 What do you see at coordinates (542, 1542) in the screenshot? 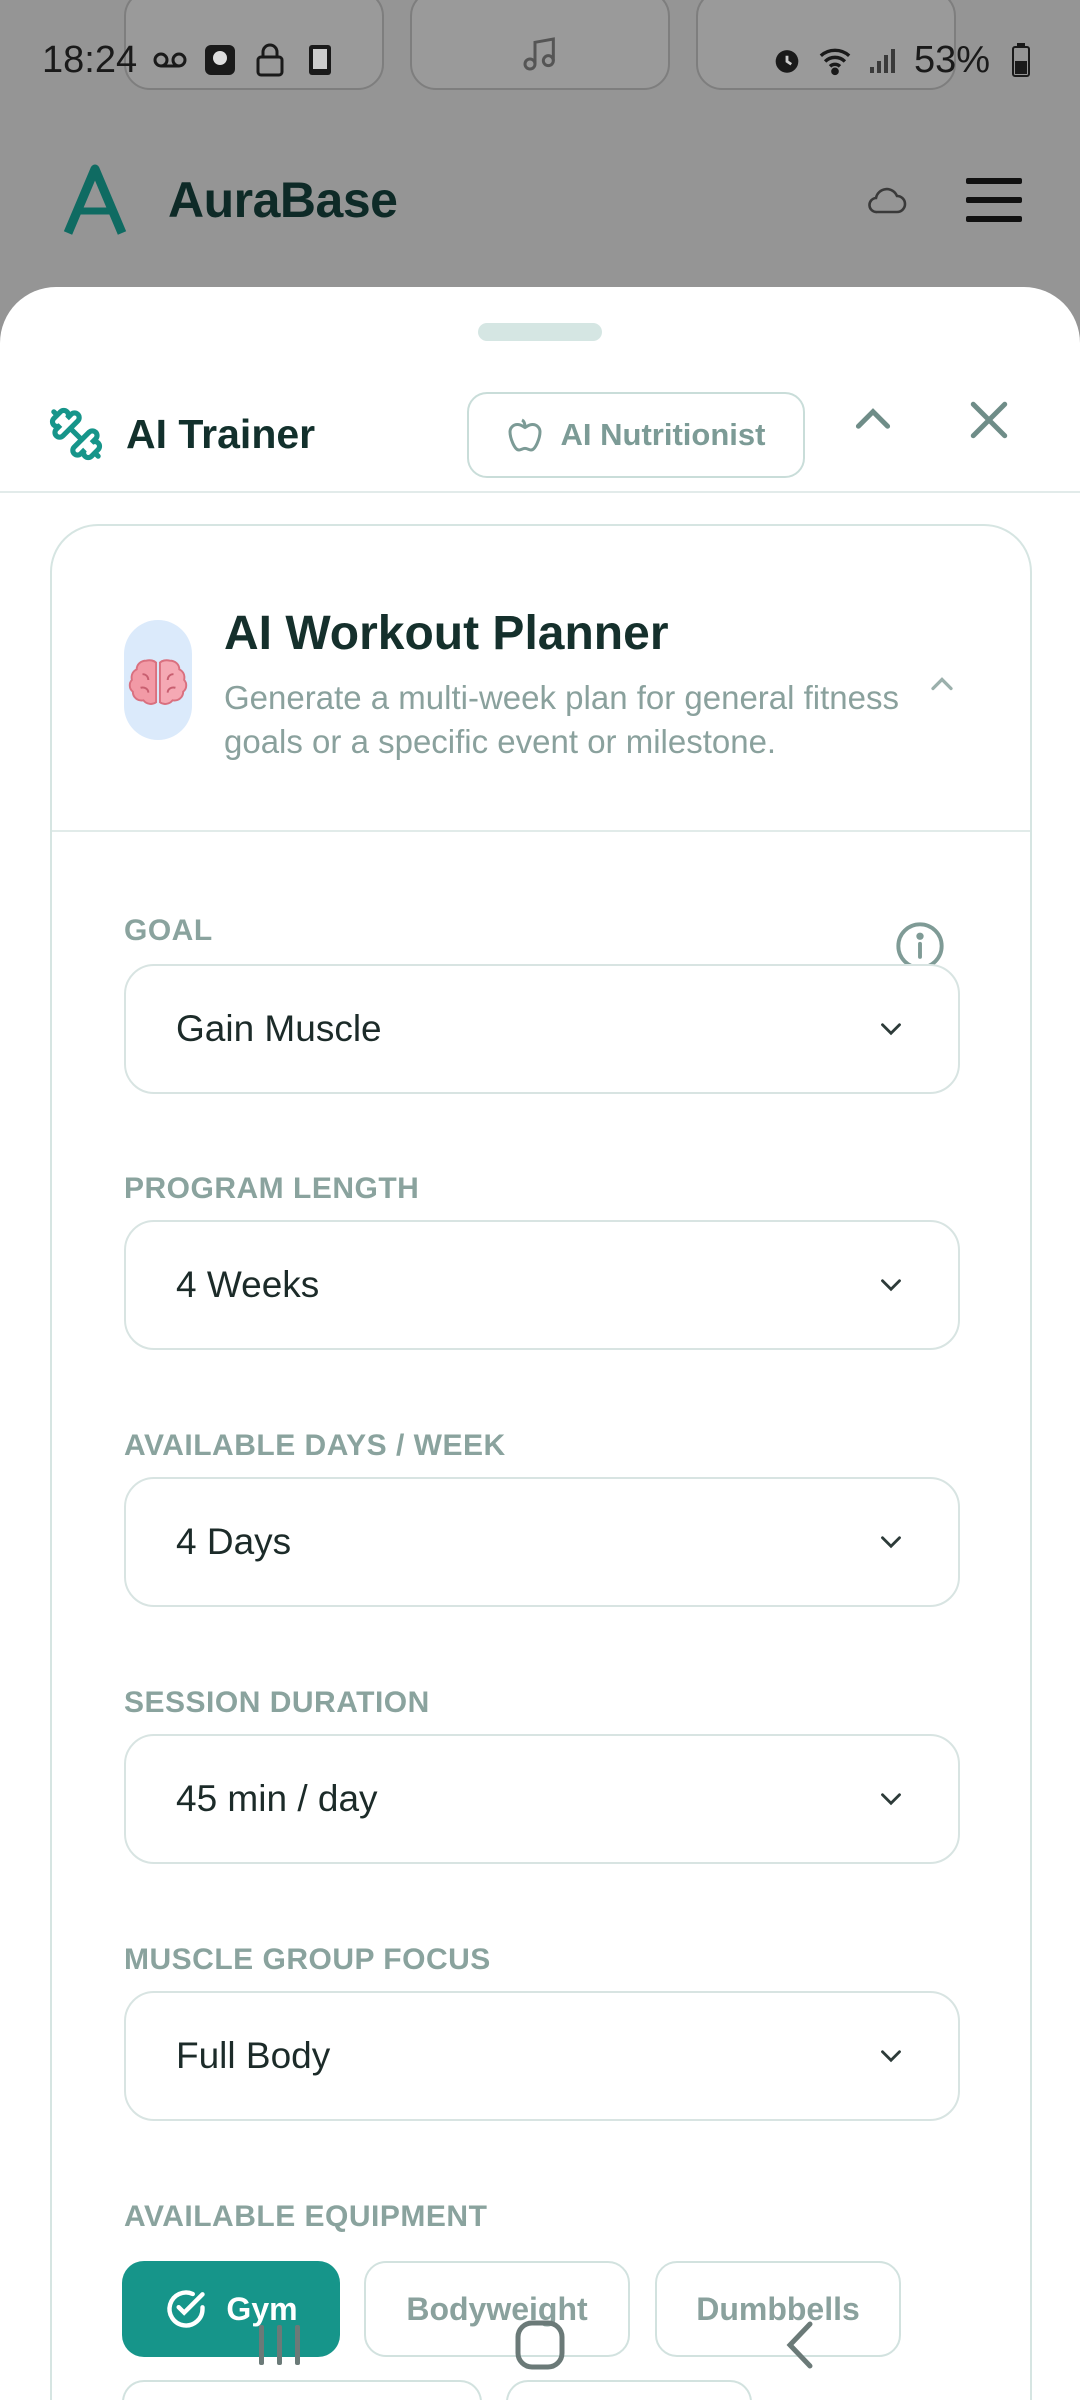
I see `available-days-select: 4 Days` at bounding box center [542, 1542].